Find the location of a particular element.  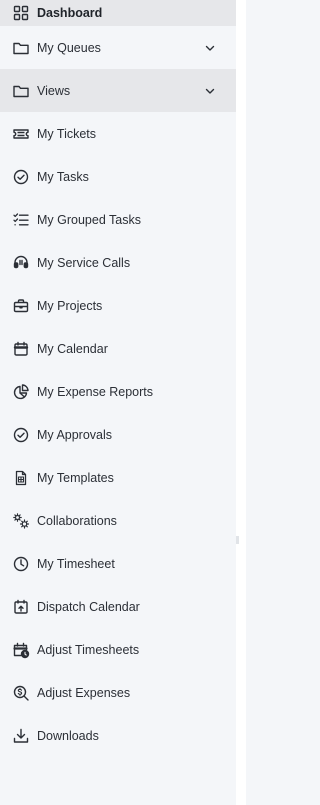

sidebar-item-label: Views is located at coordinates (54, 90).